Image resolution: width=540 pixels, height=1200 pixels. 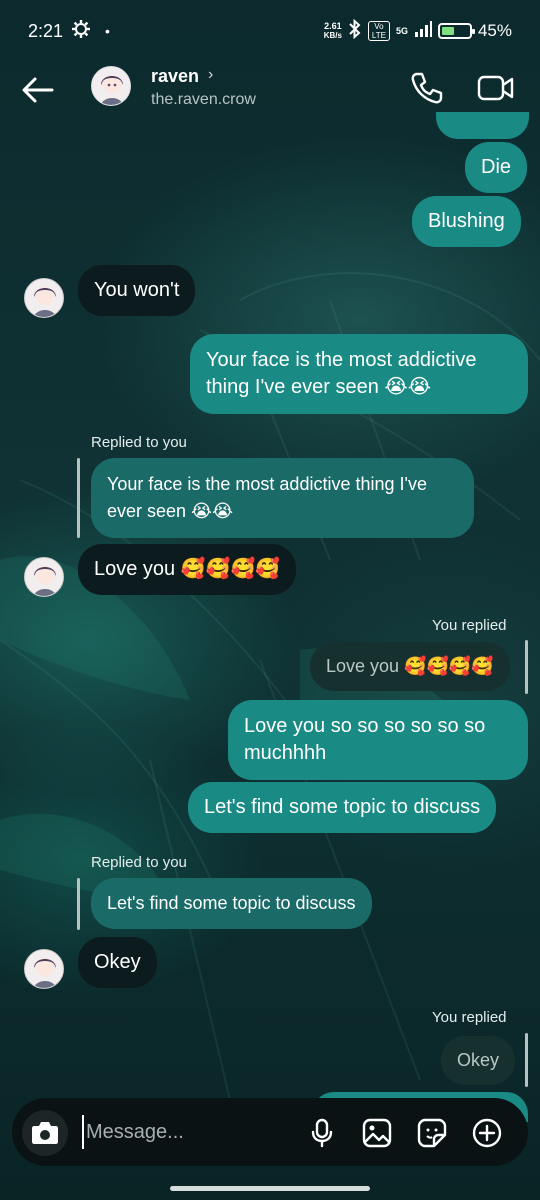 I want to click on gallery-button, so click(x=377, y=1133).